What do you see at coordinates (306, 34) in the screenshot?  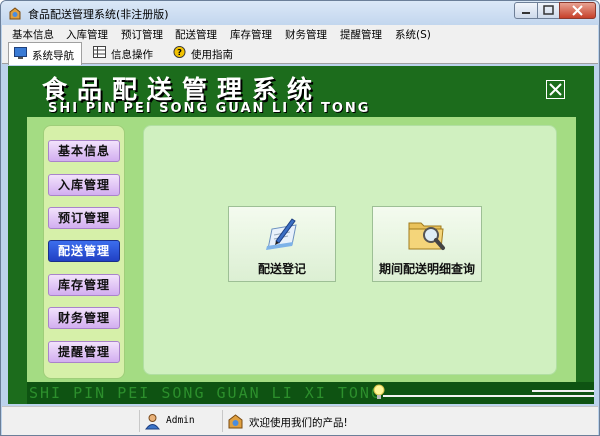 I see `menu-finance: 财务管理` at bounding box center [306, 34].